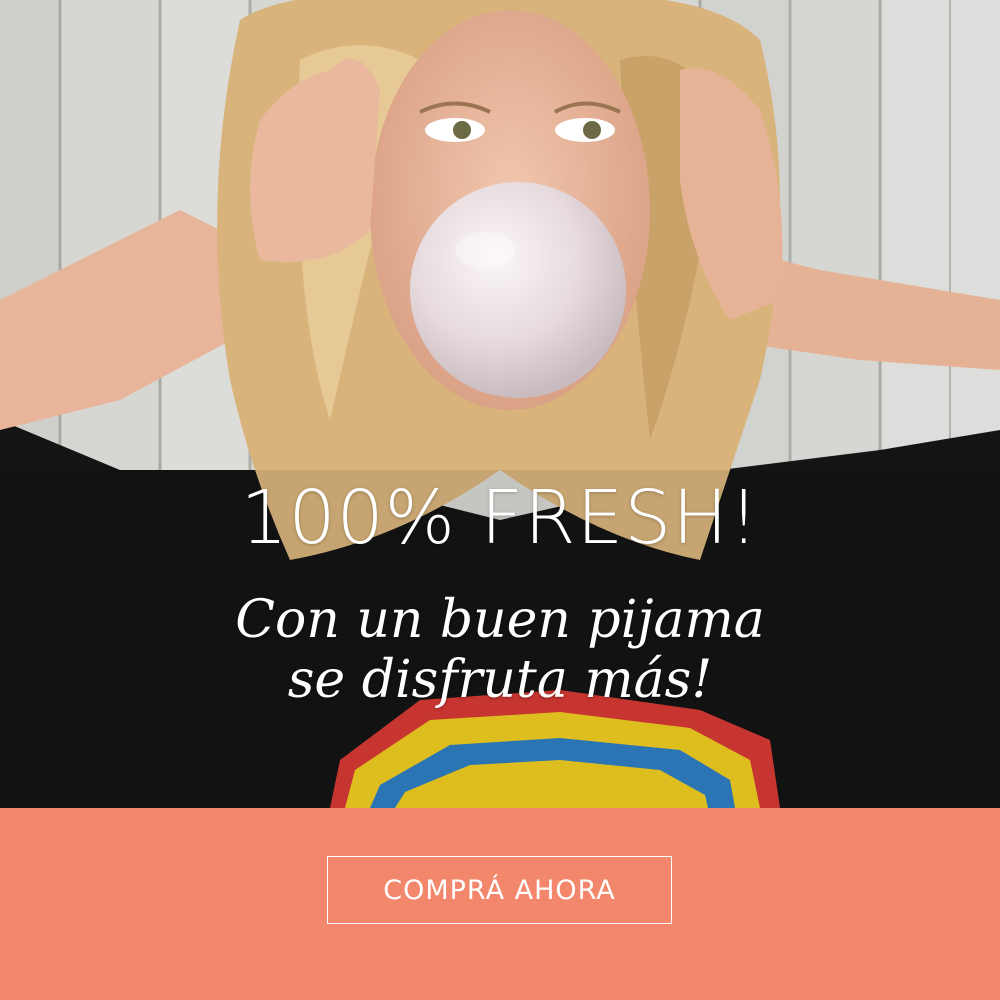 This screenshot has width=1000, height=1000. Describe the element at coordinates (500, 620) in the screenshot. I see `tagline-line-1: Con un buen pijama` at that location.